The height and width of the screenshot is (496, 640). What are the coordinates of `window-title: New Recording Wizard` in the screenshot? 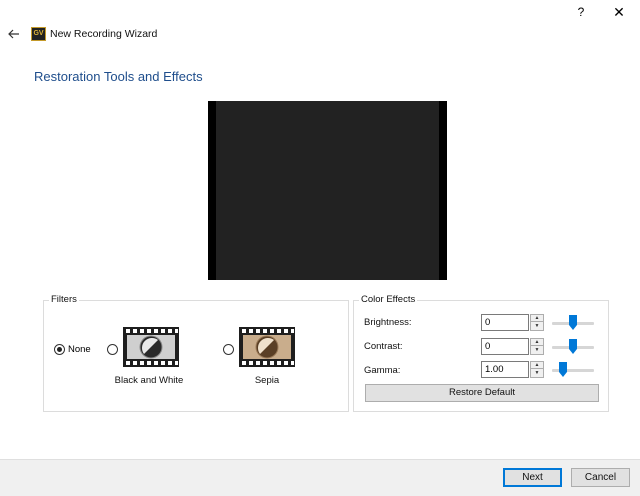 It's located at (104, 34).